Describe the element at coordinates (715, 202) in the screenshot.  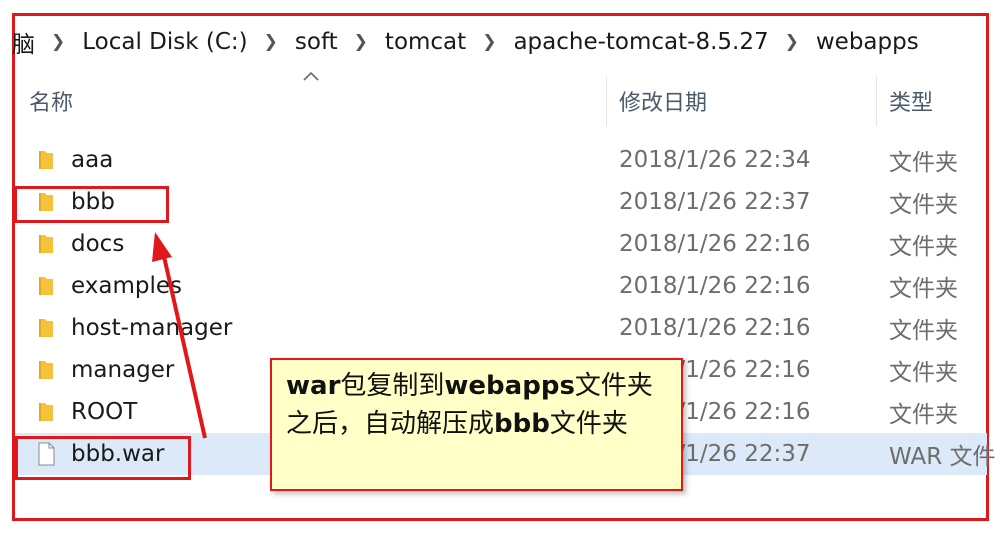
I see `file-modified: 2018/1/26 22:37` at that location.